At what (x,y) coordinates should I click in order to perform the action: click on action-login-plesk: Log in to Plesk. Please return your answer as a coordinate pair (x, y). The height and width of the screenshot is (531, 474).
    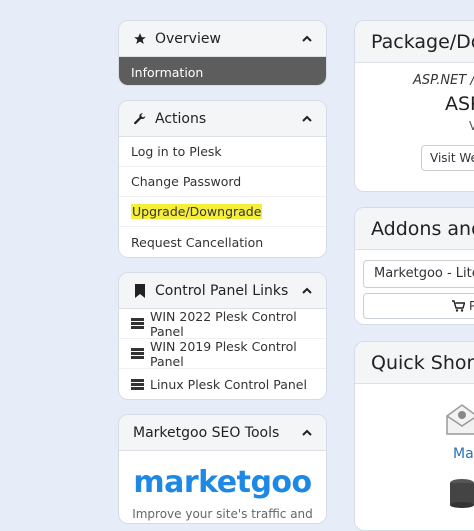
    Looking at the image, I should click on (222, 152).